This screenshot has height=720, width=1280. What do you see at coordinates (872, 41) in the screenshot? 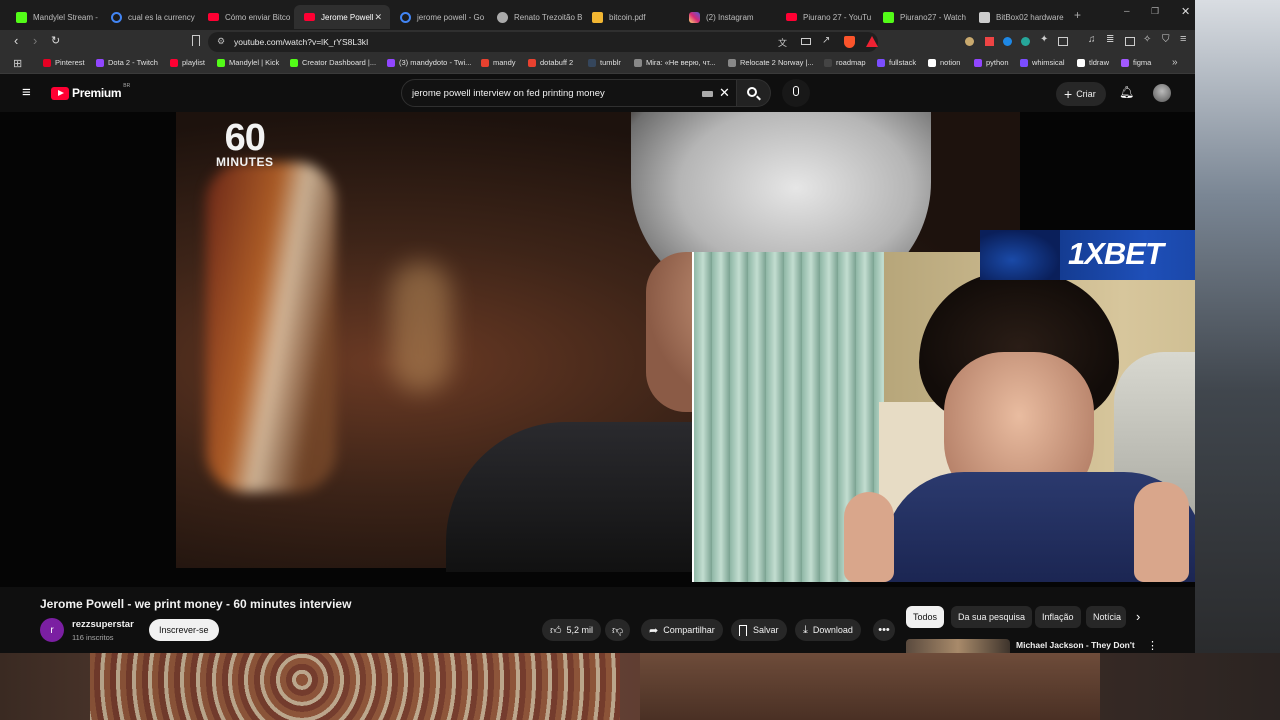
I see `brave-rewards-icon` at bounding box center [872, 41].